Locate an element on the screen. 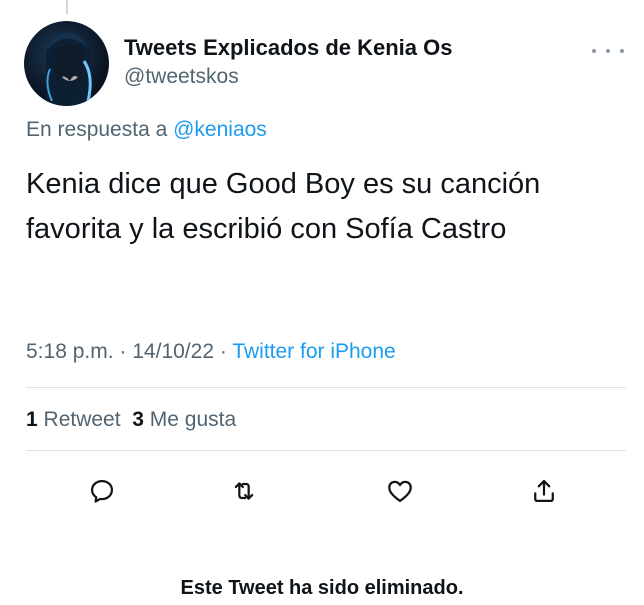 The image size is (644, 605). reply-context: En respuesta a @keniaos is located at coordinates (146, 130).